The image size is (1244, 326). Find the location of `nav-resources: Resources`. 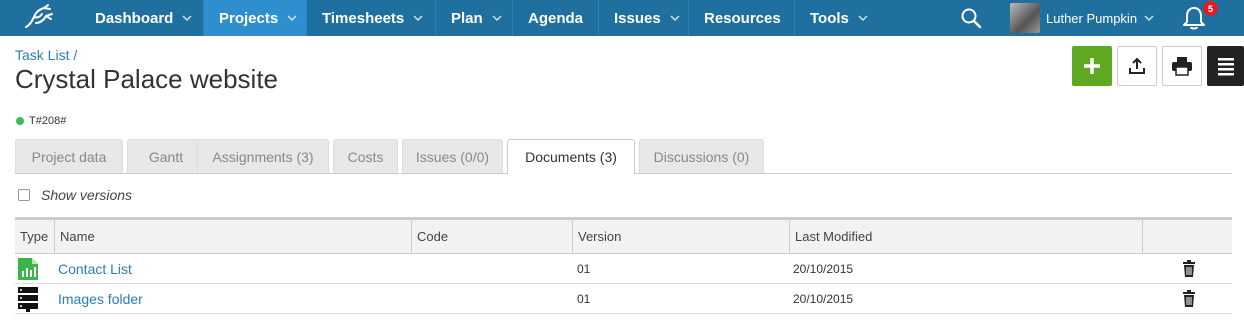

nav-resources: Resources is located at coordinates (742, 18).